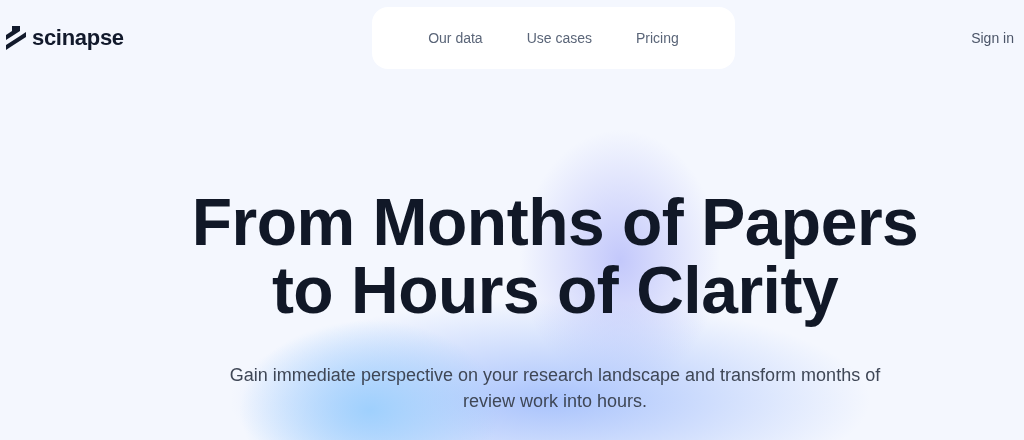  I want to click on nav-link: Use cases, so click(559, 38).